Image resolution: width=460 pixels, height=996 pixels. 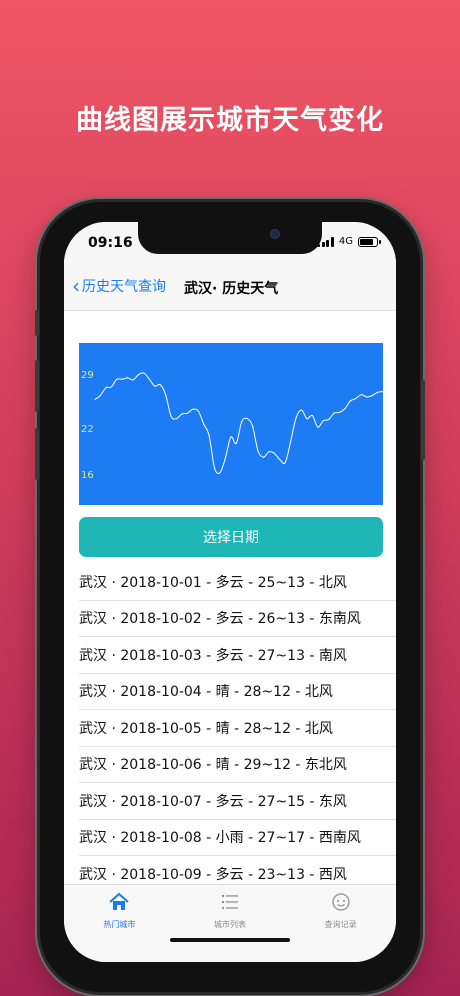 What do you see at coordinates (423, 420) in the screenshot?
I see `power-button` at bounding box center [423, 420].